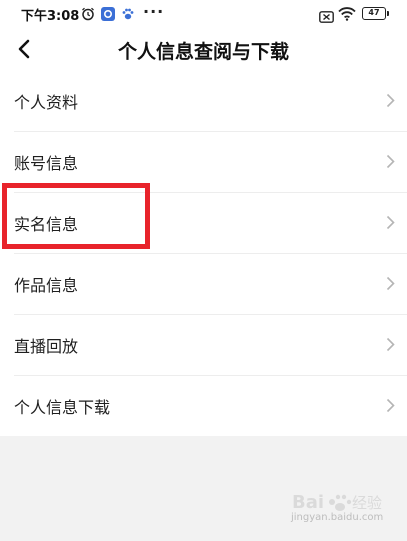 Image resolution: width=407 pixels, height=541 pixels. I want to click on sim-disabled-icon, so click(326, 17).